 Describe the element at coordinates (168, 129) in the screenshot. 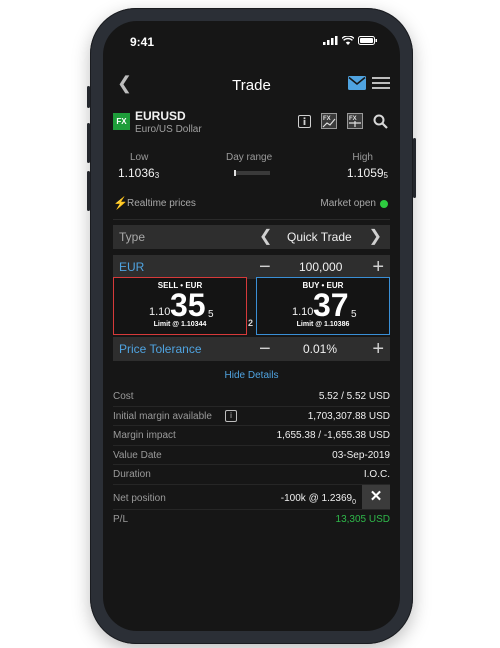

I see `instrument-description: Euro/US Dollar` at that location.